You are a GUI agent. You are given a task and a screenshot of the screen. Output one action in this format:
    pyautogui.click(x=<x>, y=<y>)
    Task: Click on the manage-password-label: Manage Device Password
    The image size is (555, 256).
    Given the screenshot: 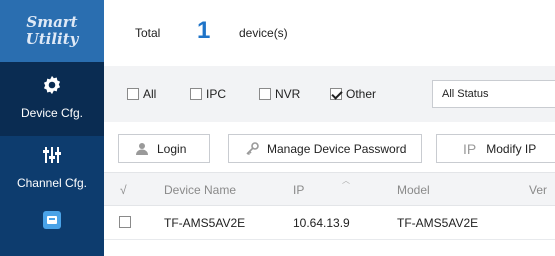 What is the action you would take?
    pyautogui.click(x=337, y=148)
    